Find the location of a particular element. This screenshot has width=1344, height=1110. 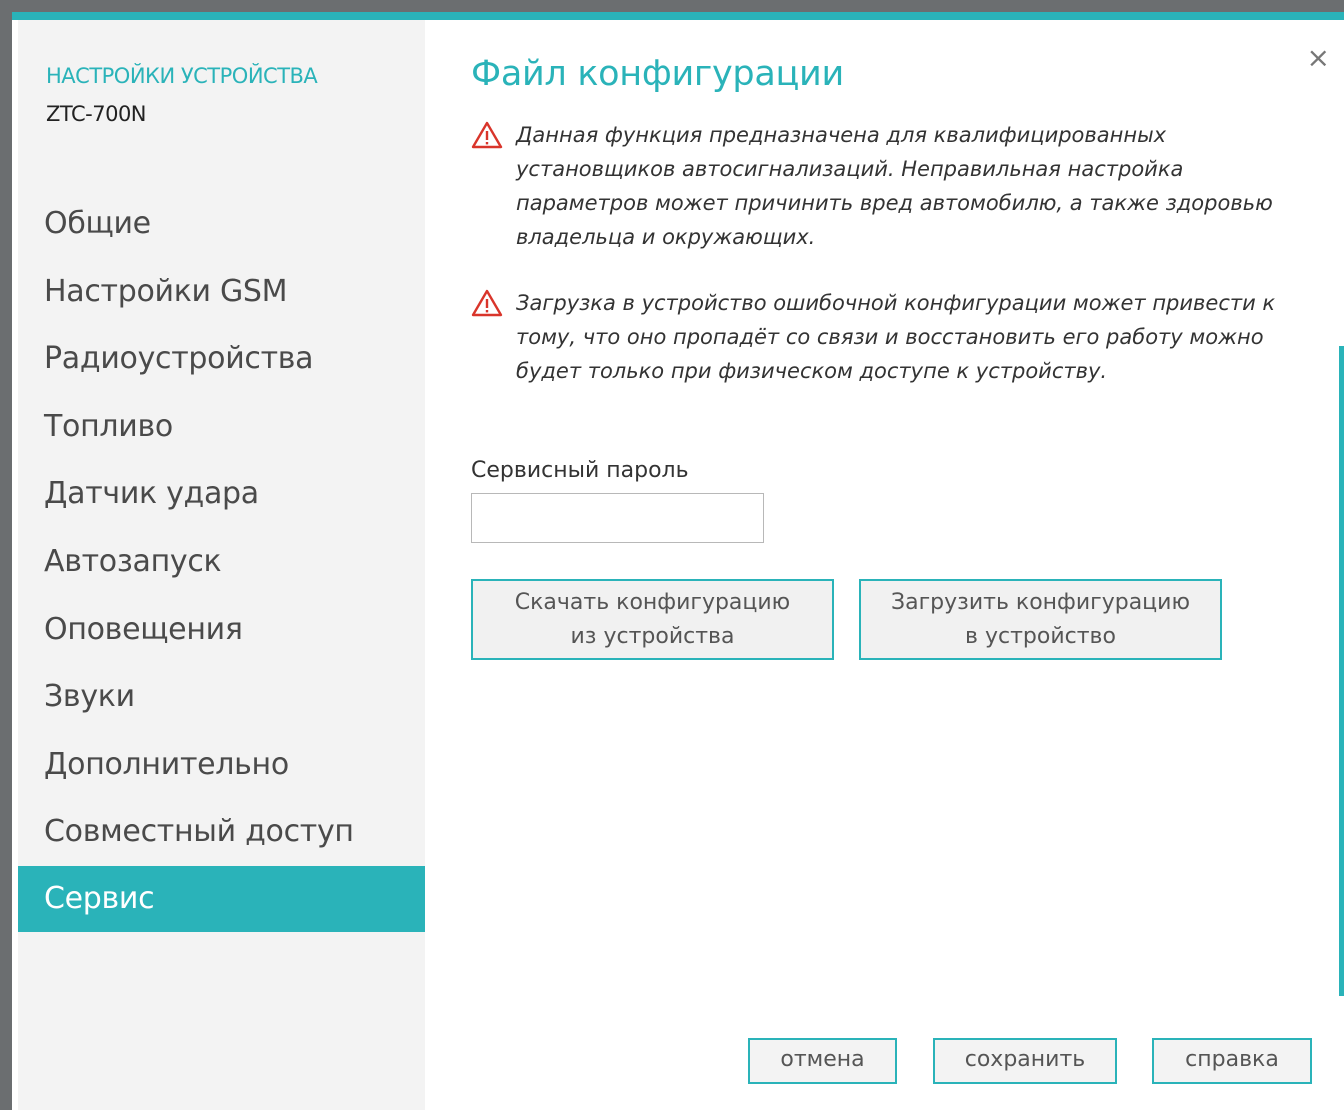

sidebar-item-sounds: Звуки is located at coordinates (221, 697).